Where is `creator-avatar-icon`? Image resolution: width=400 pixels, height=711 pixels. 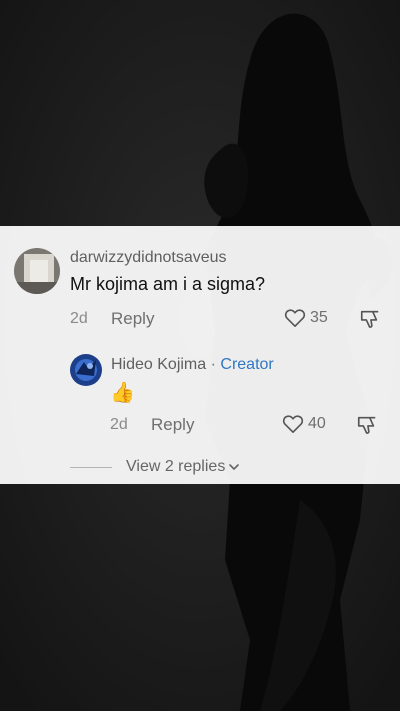 creator-avatar-icon is located at coordinates (86, 370).